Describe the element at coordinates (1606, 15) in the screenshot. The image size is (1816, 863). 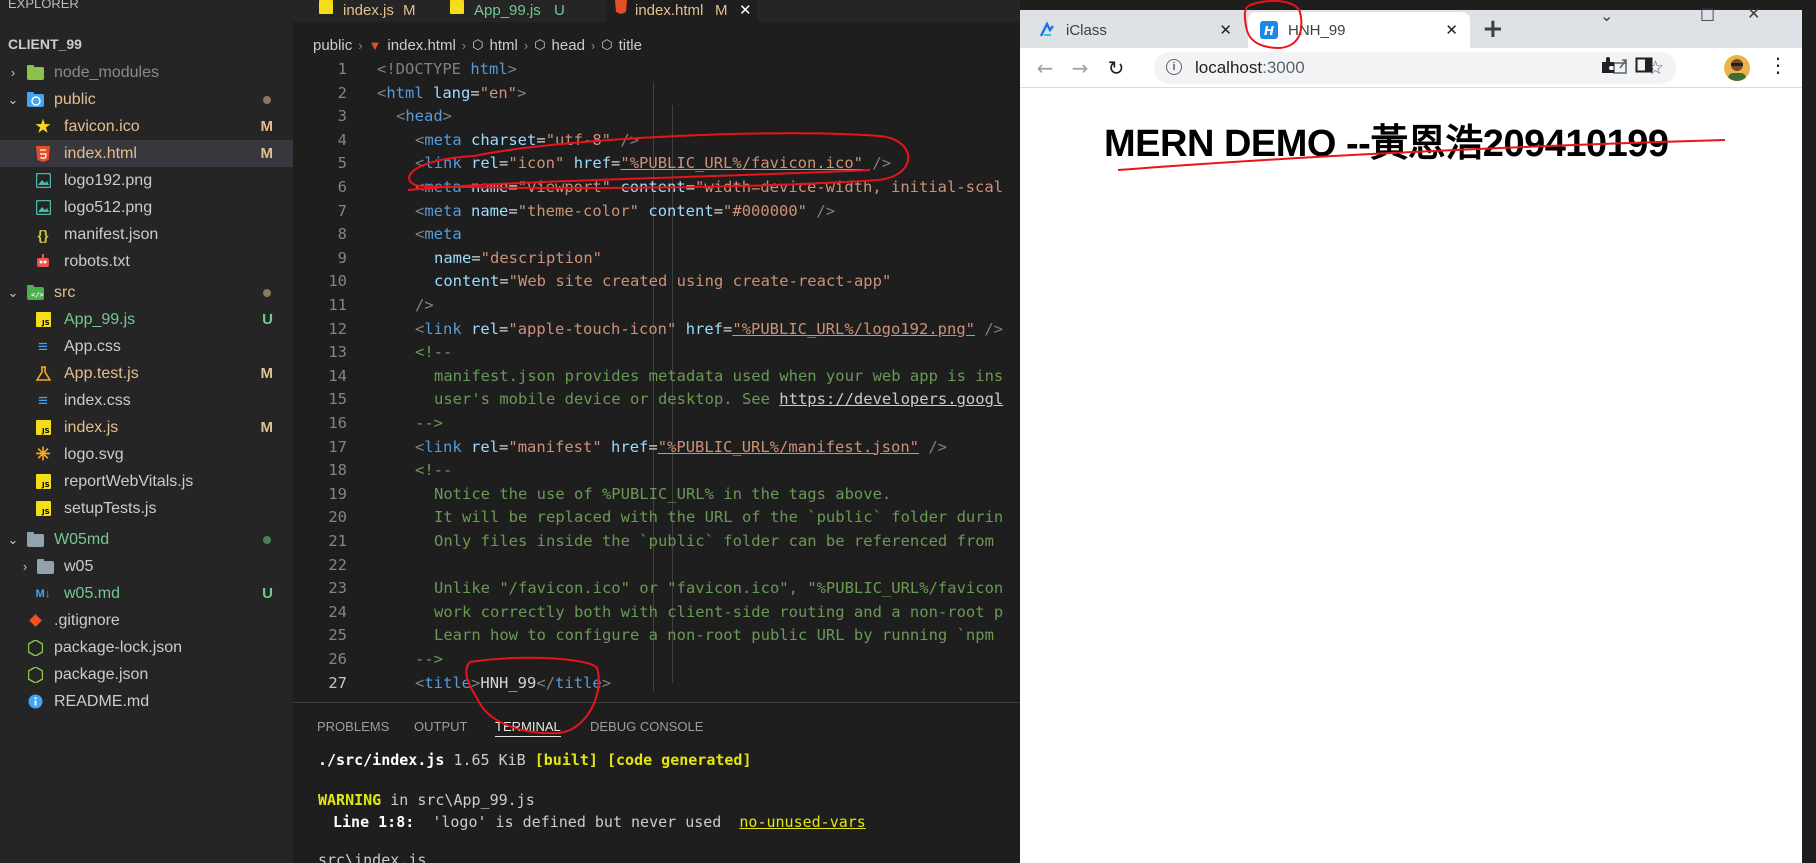
I see `chevron-down-icon: ⌄` at that location.